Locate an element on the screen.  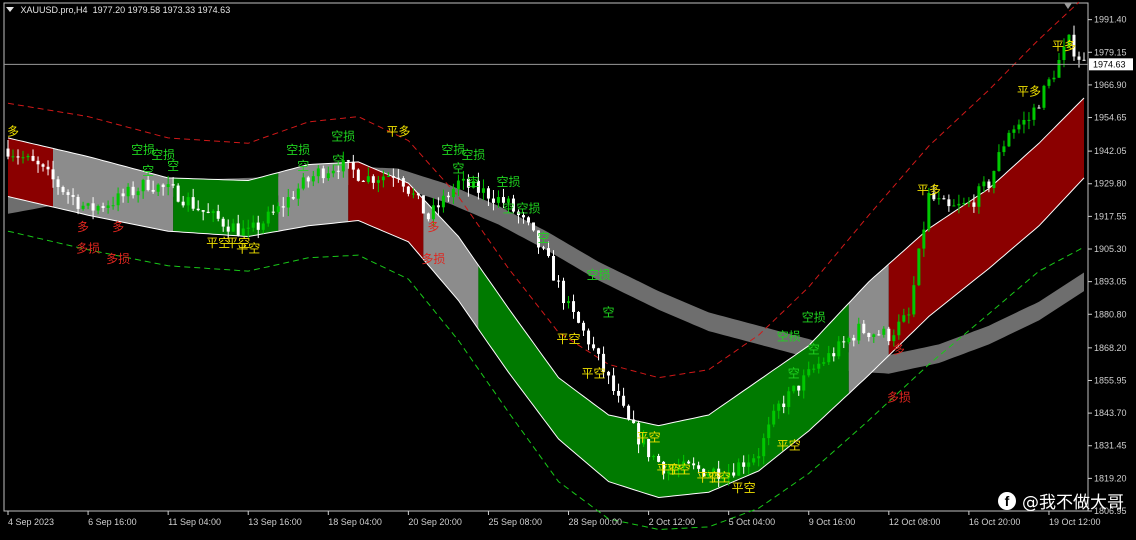
symbol-label: XAUUSD.pro,H4 is located at coordinates (54, 10).